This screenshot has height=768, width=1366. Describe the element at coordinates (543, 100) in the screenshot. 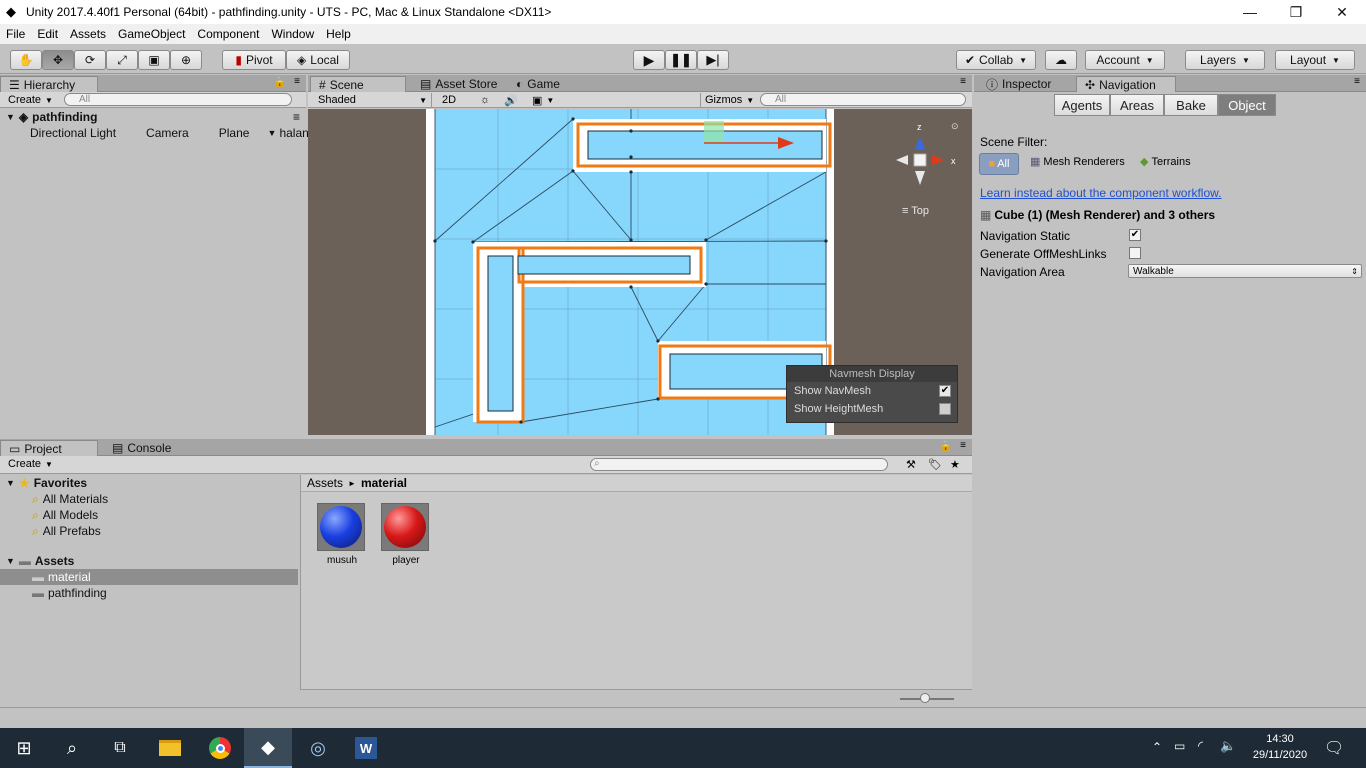

I see `effects-icon: ▣ ▼` at that location.